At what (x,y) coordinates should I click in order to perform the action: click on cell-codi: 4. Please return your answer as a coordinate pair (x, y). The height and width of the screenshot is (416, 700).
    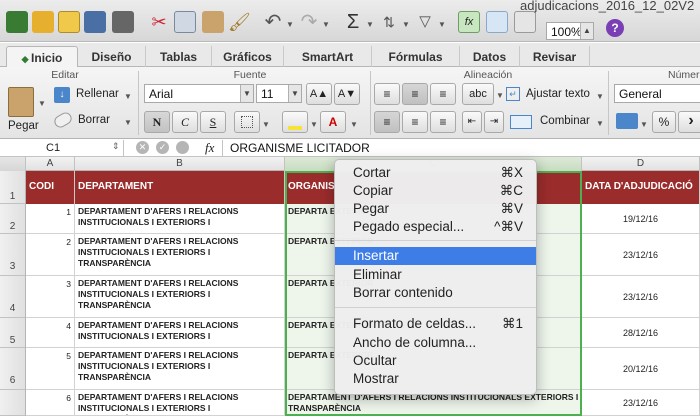
    Looking at the image, I should click on (50, 333).